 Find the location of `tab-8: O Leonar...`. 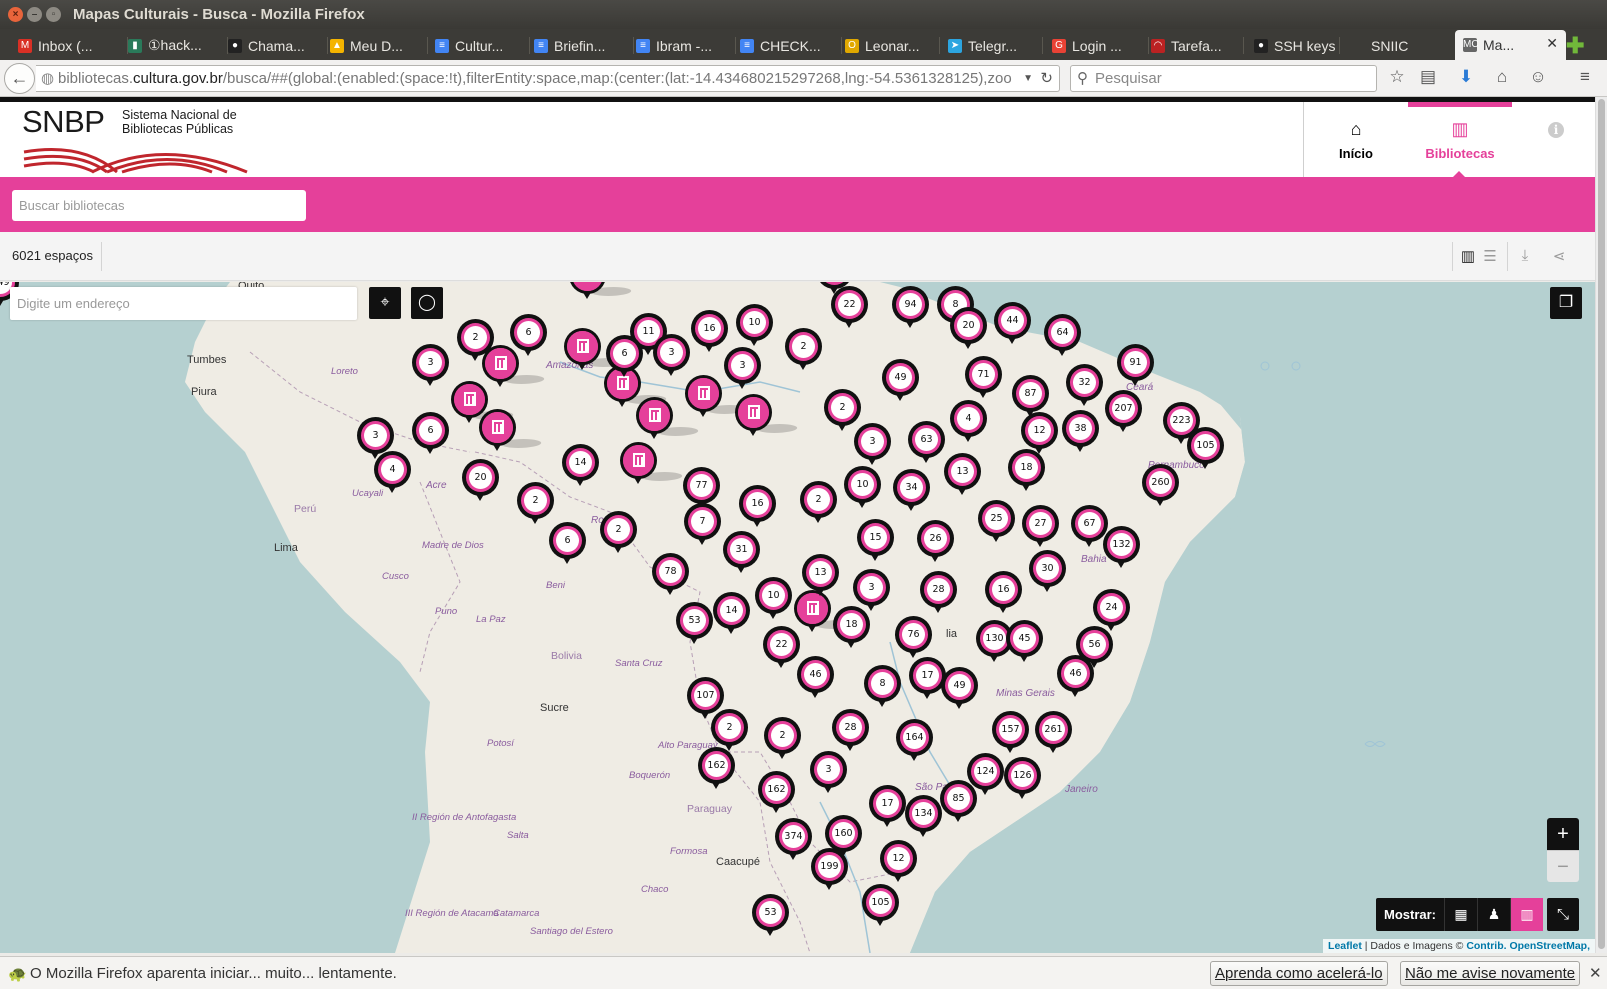

tab-8: O Leonar... is located at coordinates (892, 45).